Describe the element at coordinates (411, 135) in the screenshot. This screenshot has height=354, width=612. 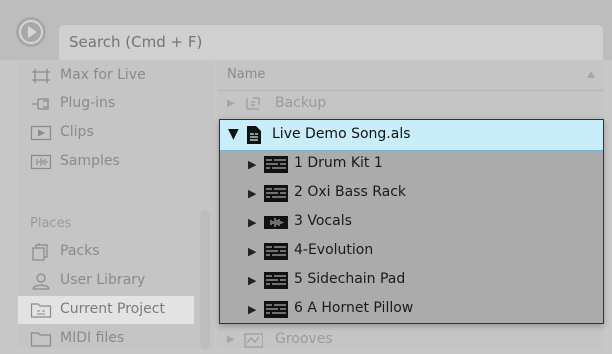
I see `popup-file-row: ▼ Live Demo Song.als` at that location.